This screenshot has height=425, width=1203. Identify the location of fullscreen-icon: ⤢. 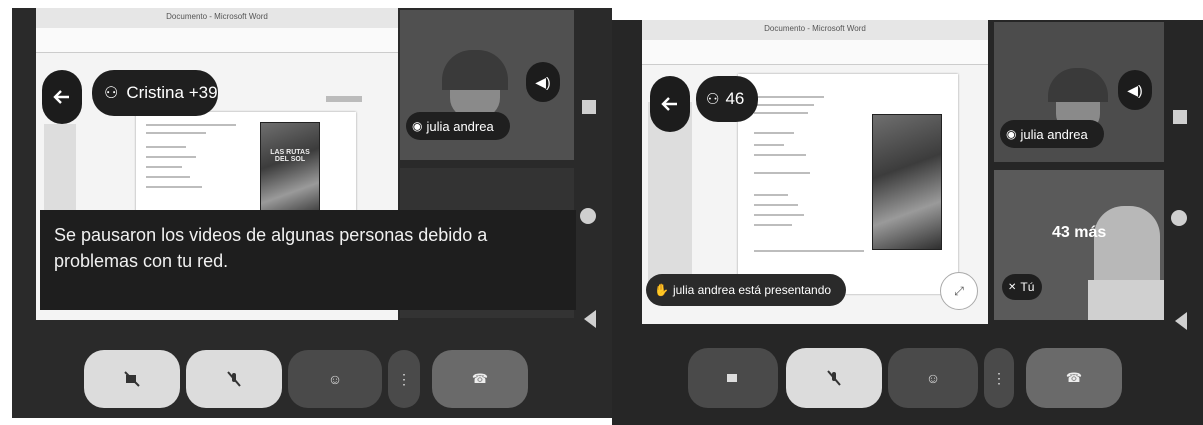
(959, 290).